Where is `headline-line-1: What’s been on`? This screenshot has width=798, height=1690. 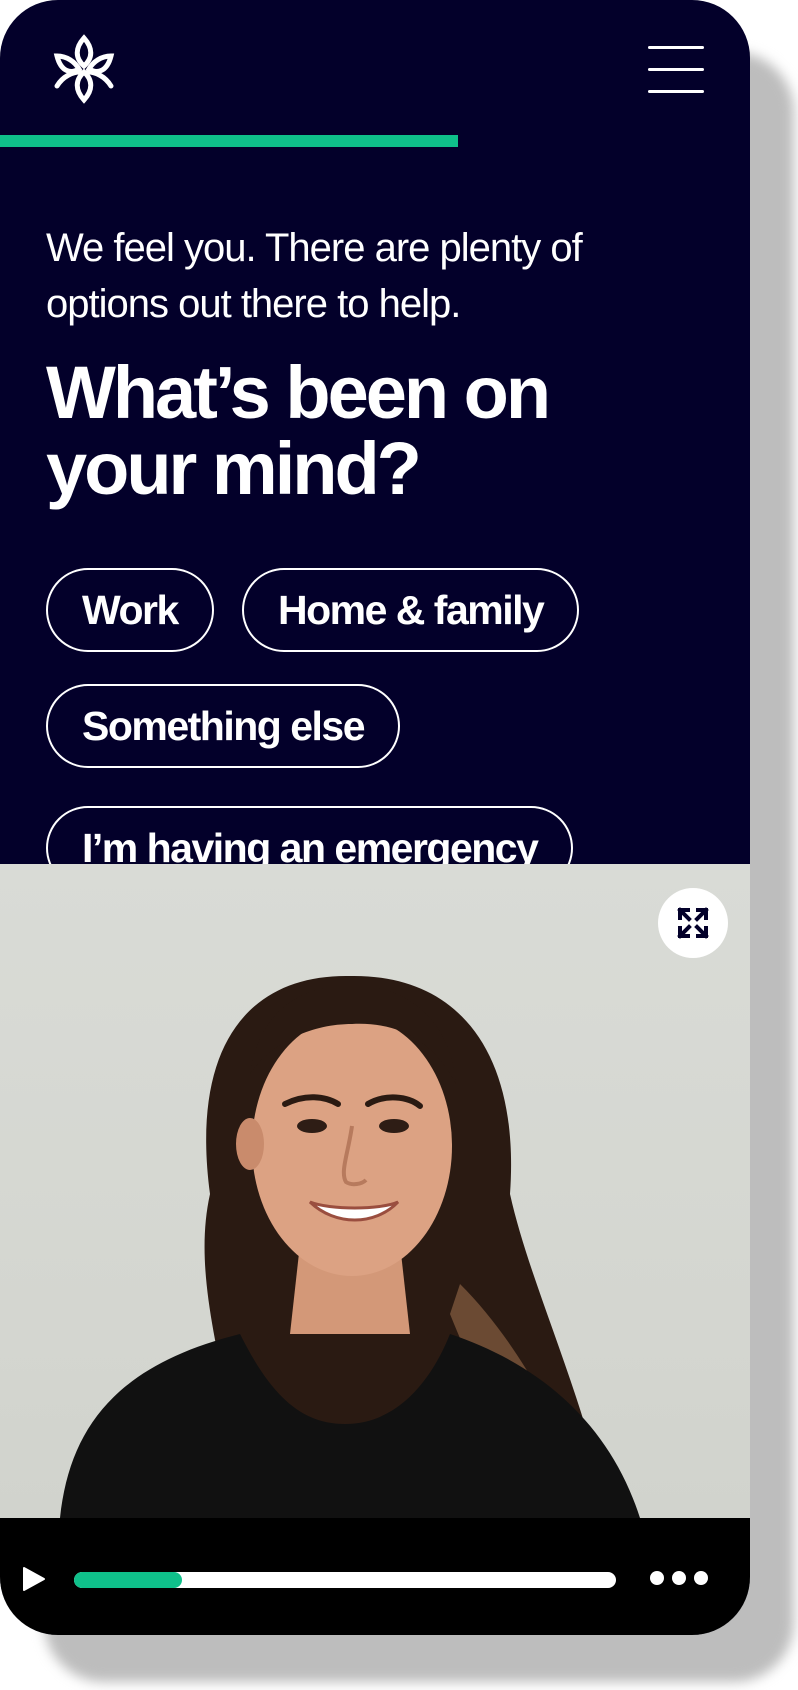 headline-line-1: What’s been on is located at coordinates (298, 392).